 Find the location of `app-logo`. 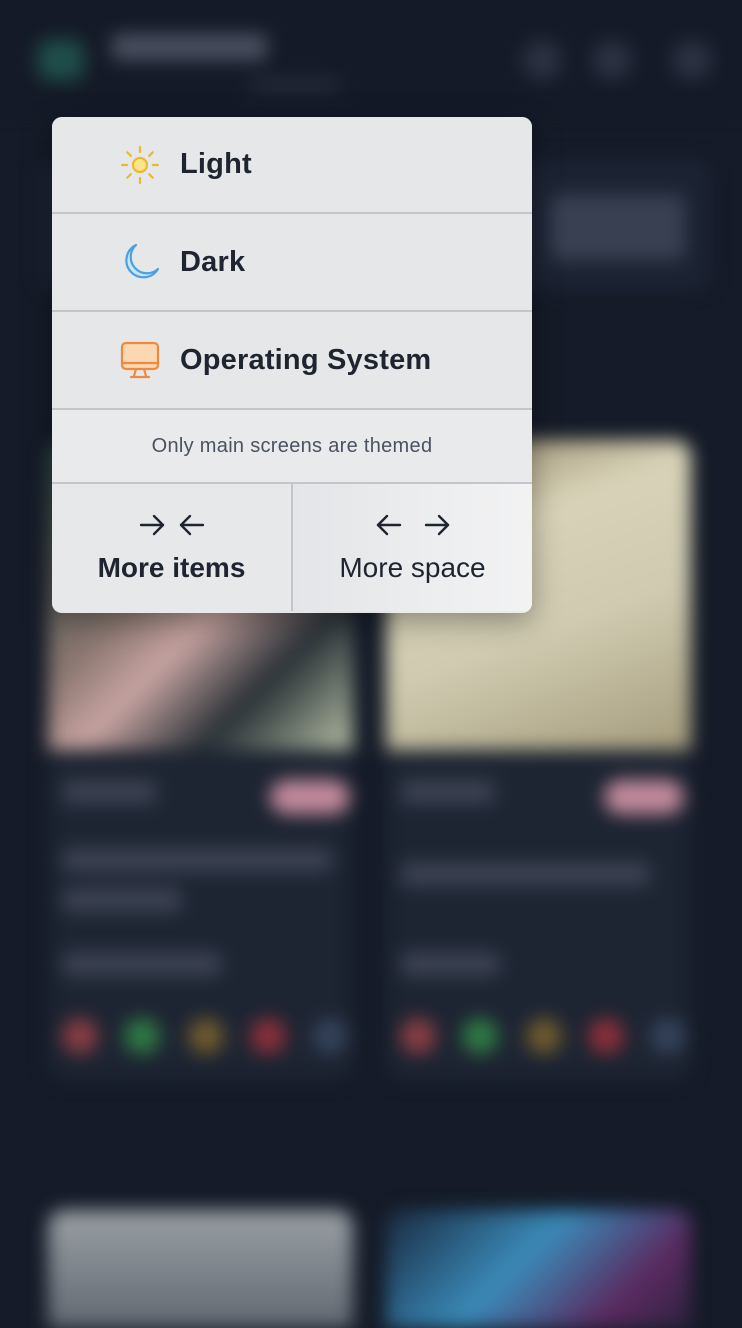

app-logo is located at coordinates (61, 60).